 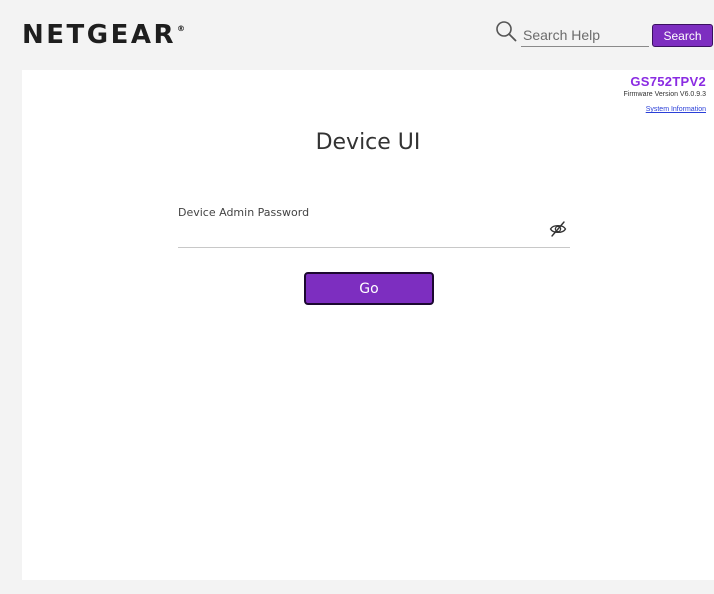 What do you see at coordinates (682, 35) in the screenshot?
I see `search-button: Search` at bounding box center [682, 35].